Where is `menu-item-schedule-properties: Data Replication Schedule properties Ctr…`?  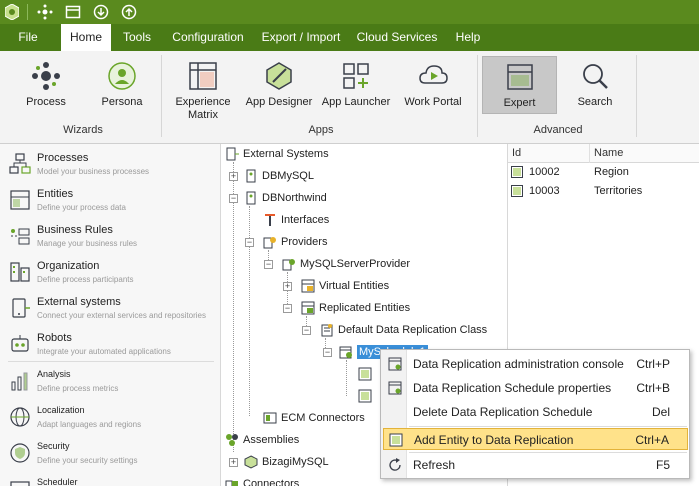 menu-item-schedule-properties: Data Replication Schedule properties Ctr… is located at coordinates (535, 388).